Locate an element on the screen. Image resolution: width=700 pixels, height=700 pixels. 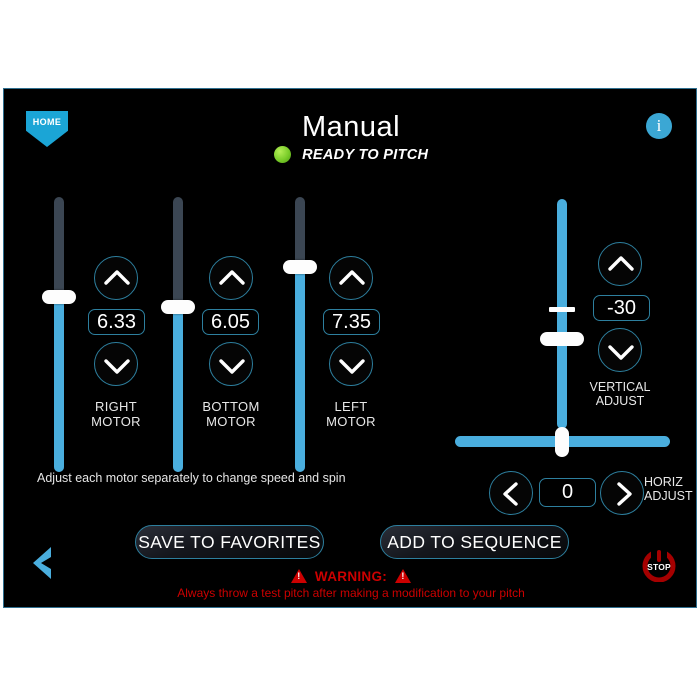
right-motor-decrease-button is located at coordinates (116, 364).